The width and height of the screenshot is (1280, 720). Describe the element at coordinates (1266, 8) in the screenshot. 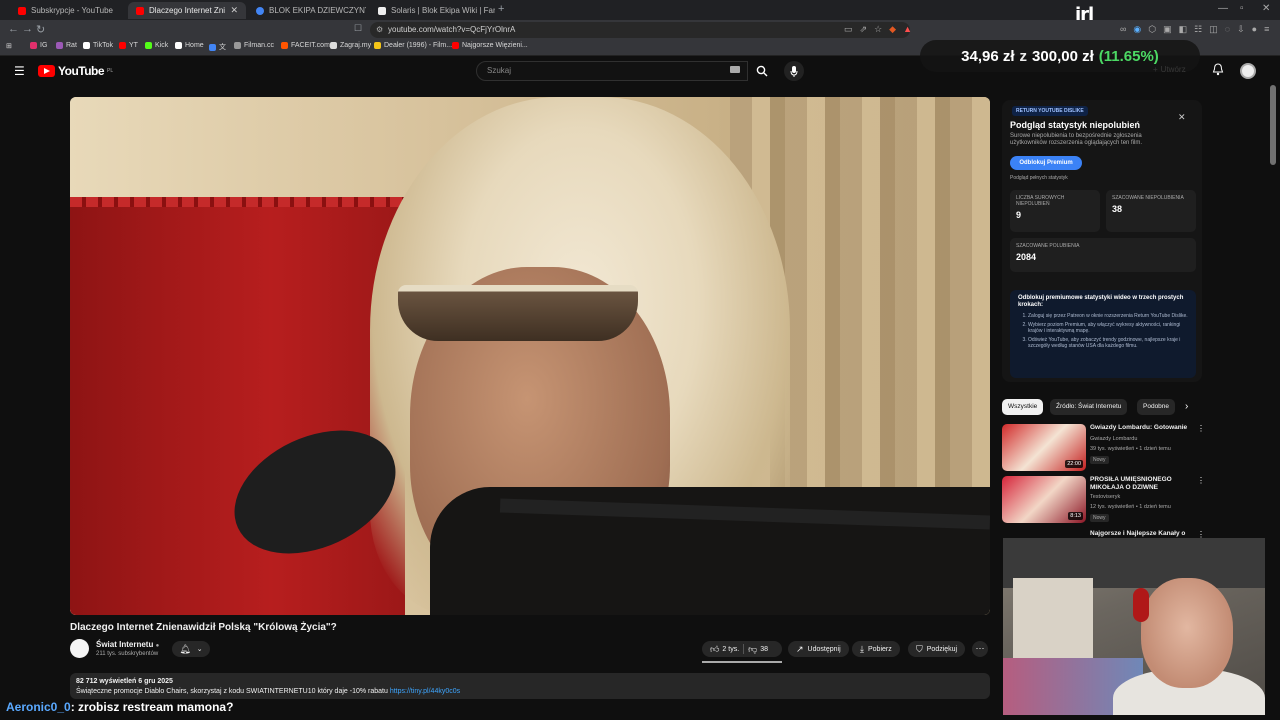

I see `close-window-icon: ✕` at that location.